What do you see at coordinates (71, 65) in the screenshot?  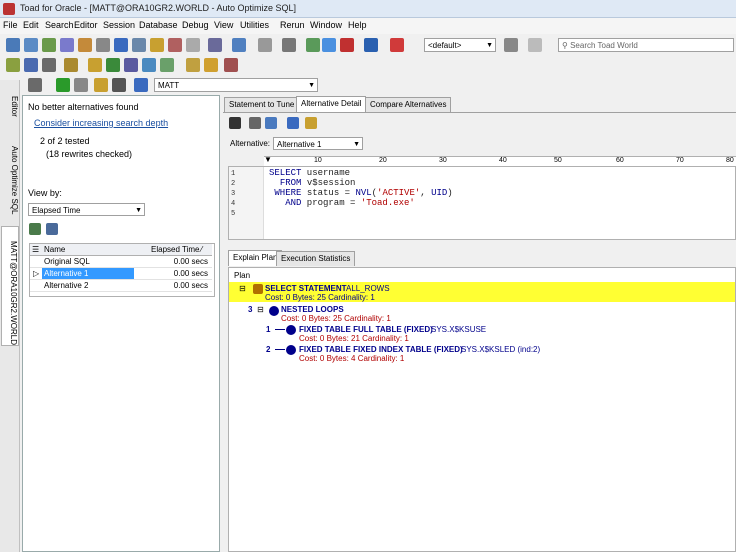 I see `options-icon` at bounding box center [71, 65].